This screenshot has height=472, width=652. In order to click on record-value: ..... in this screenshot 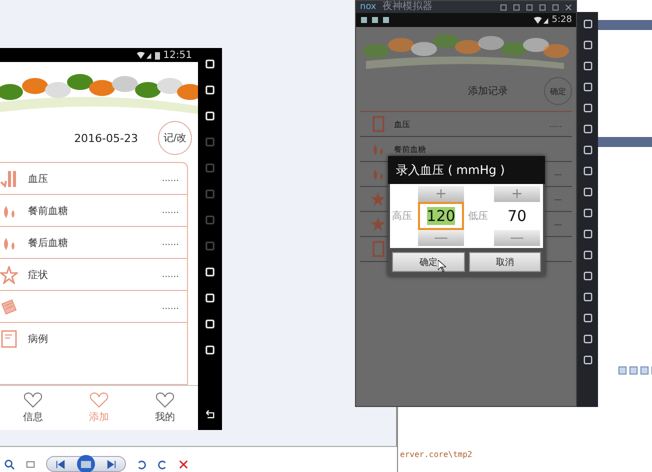, I will do `click(555, 124)`.